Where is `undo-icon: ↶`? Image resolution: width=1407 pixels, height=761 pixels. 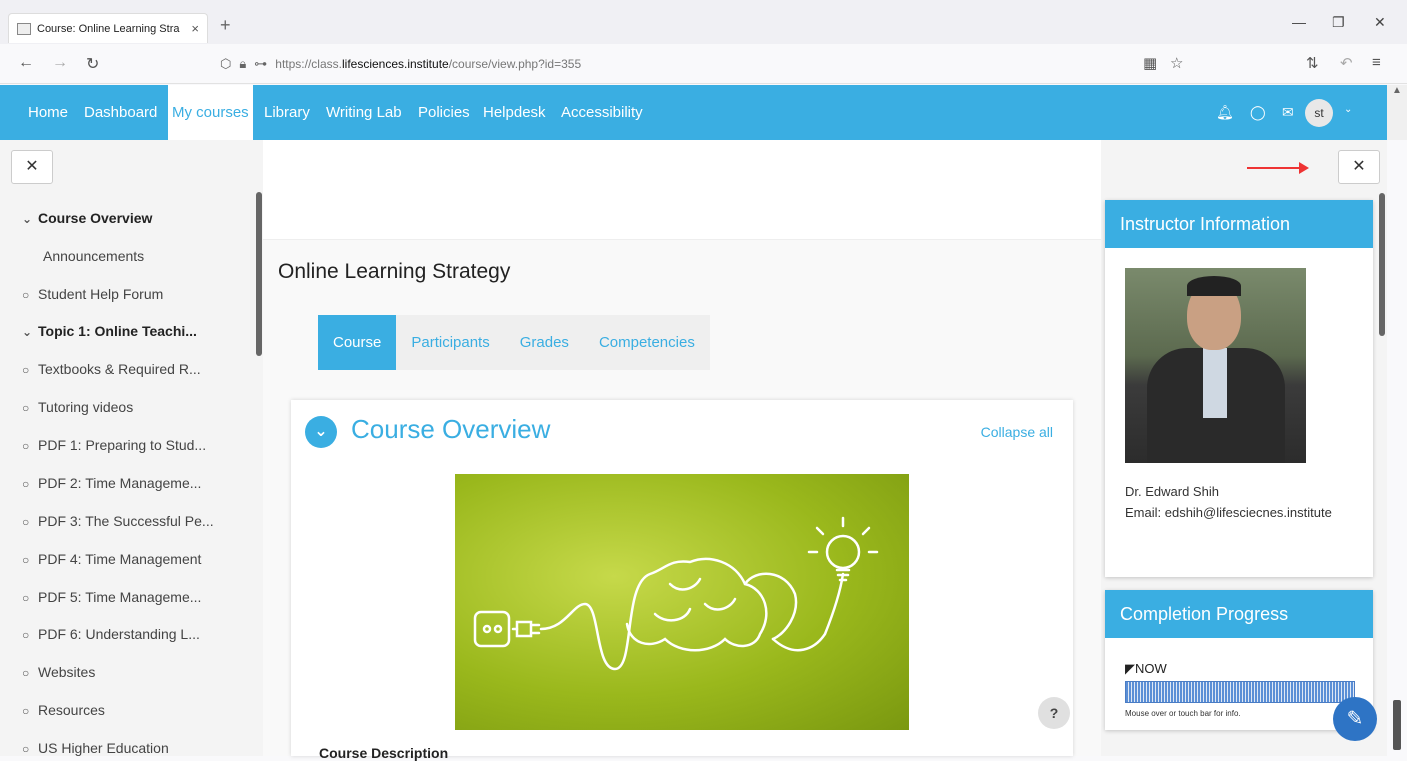
undo-icon: ↶ is located at coordinates (1346, 63).